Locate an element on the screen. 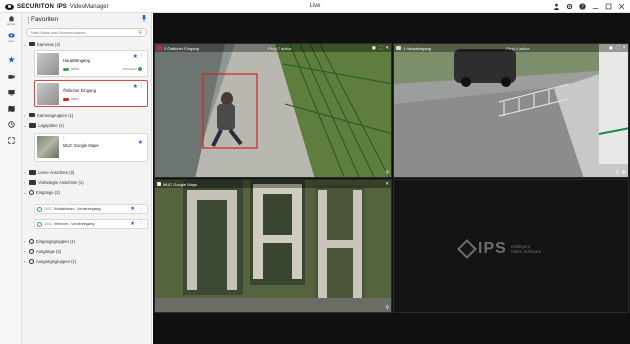  camera-status-label: alarm is located at coordinates (75, 99).